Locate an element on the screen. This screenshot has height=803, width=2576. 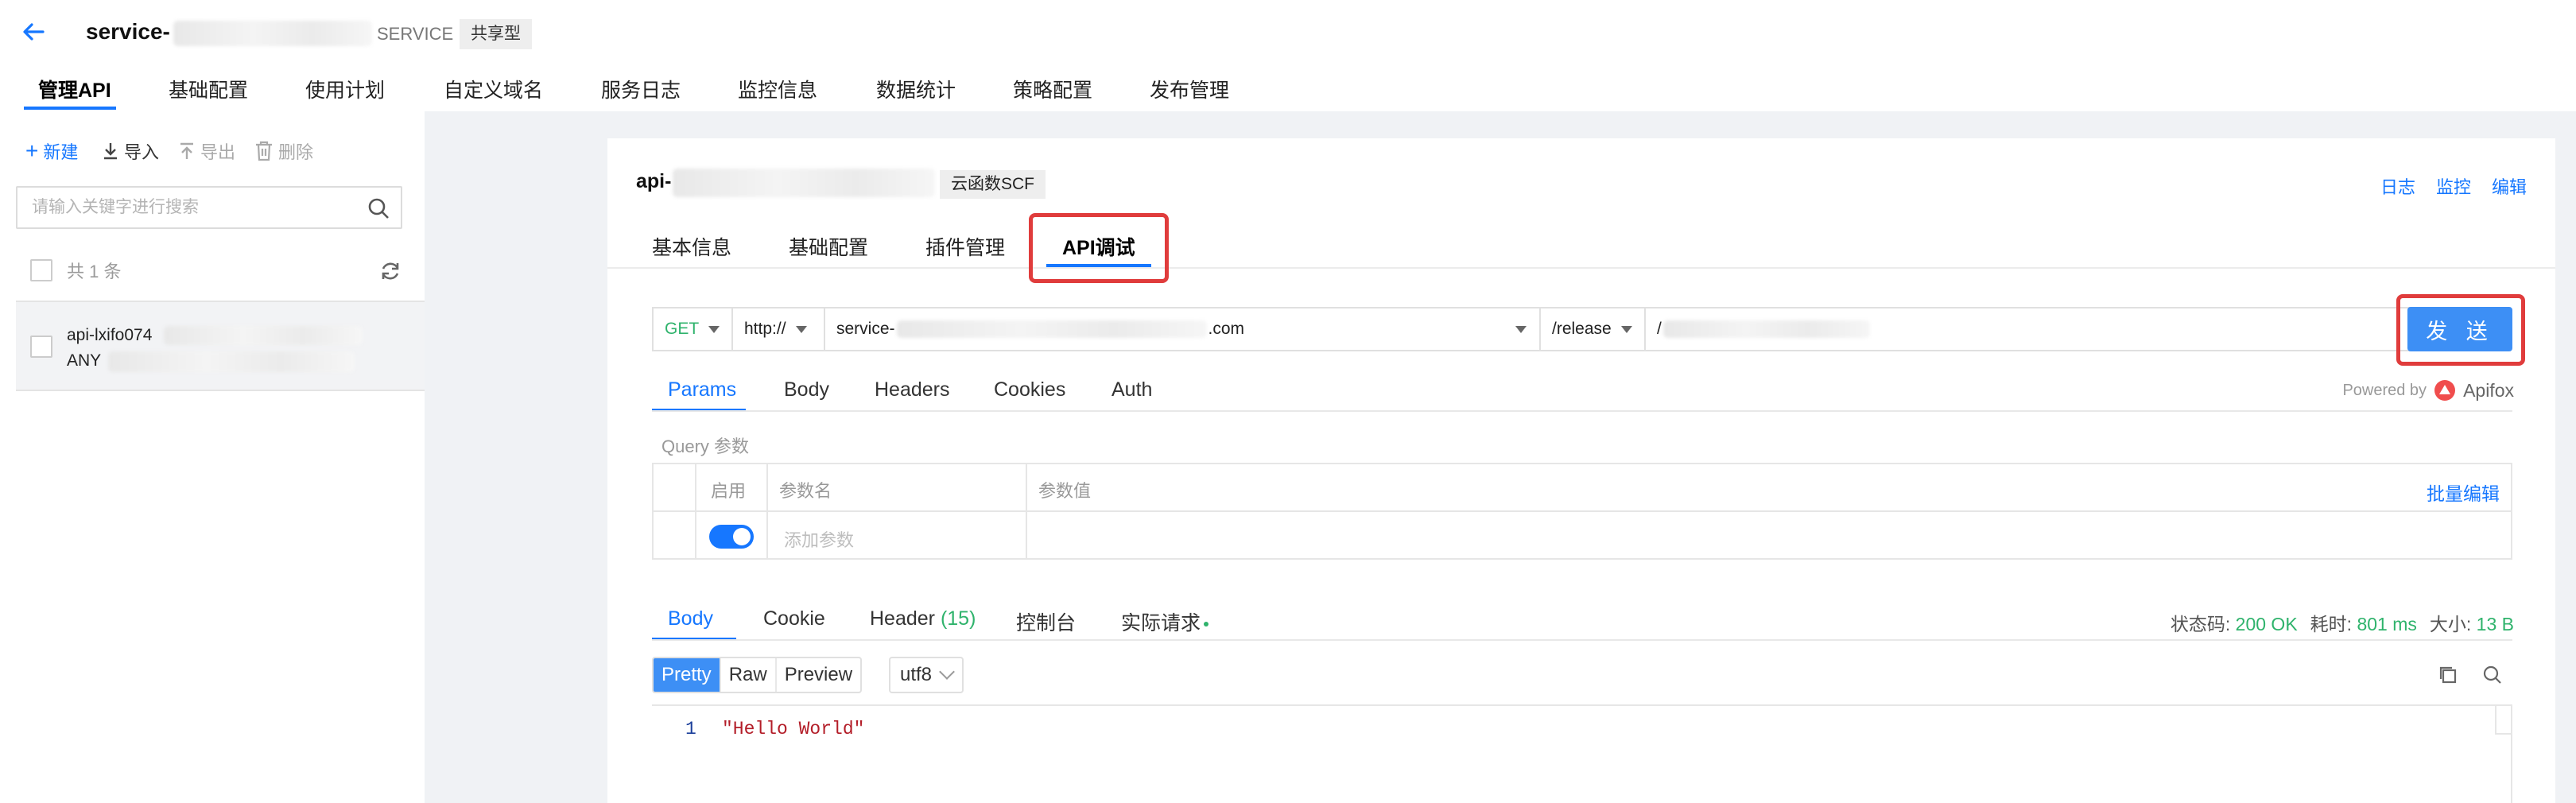
query-table-header is located at coordinates (1582, 488).